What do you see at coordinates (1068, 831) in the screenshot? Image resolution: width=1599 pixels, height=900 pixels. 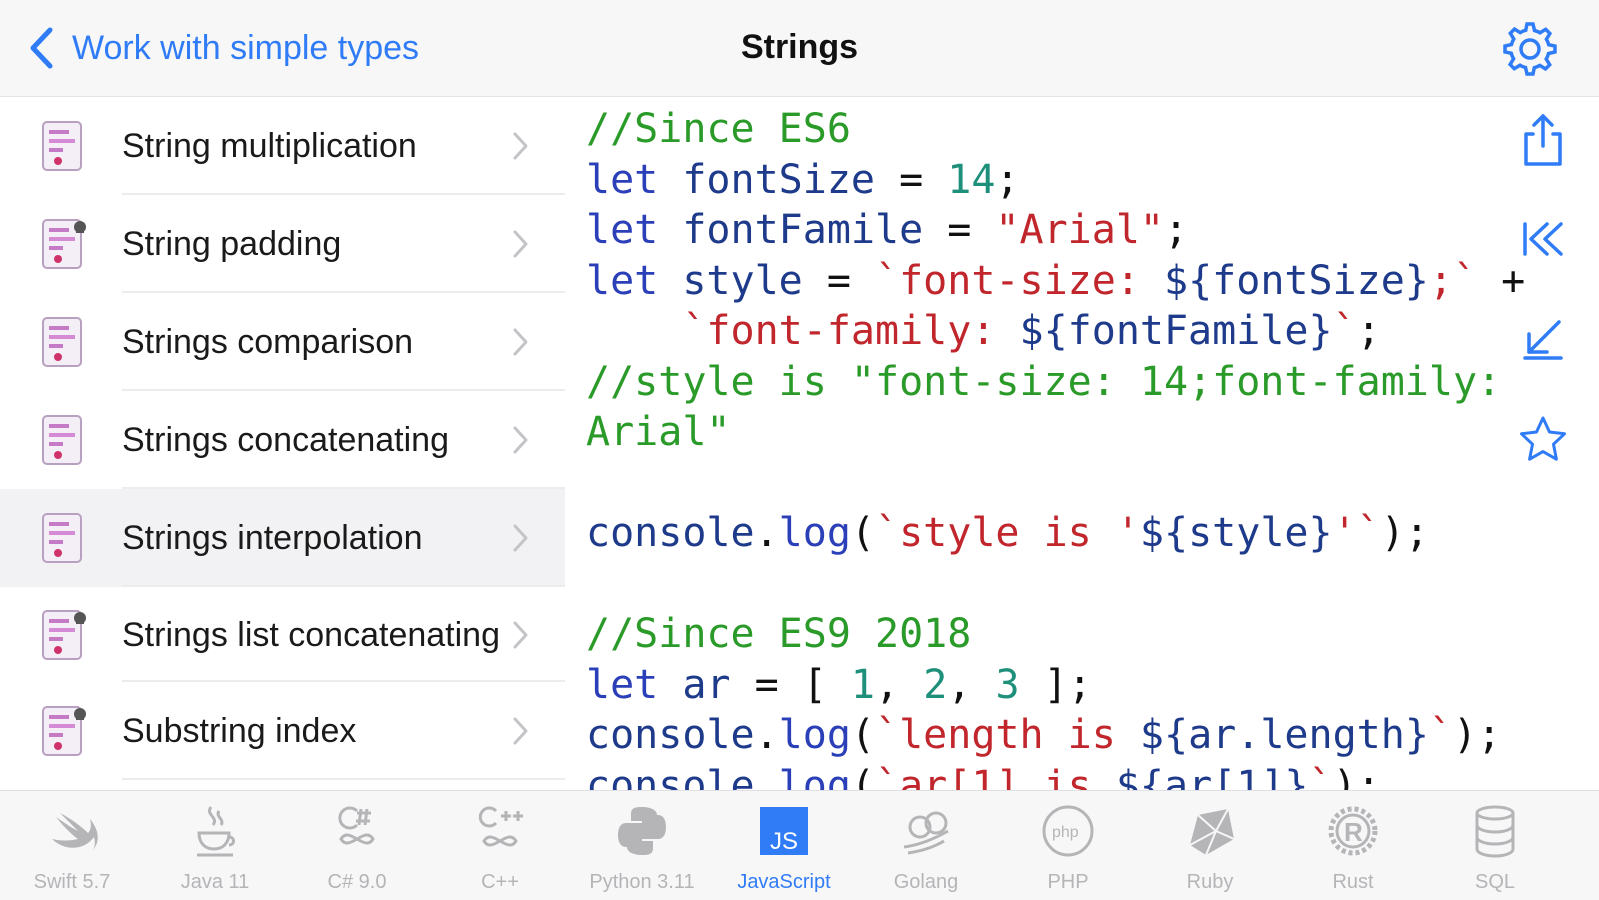 I see `php-icon: php` at bounding box center [1068, 831].